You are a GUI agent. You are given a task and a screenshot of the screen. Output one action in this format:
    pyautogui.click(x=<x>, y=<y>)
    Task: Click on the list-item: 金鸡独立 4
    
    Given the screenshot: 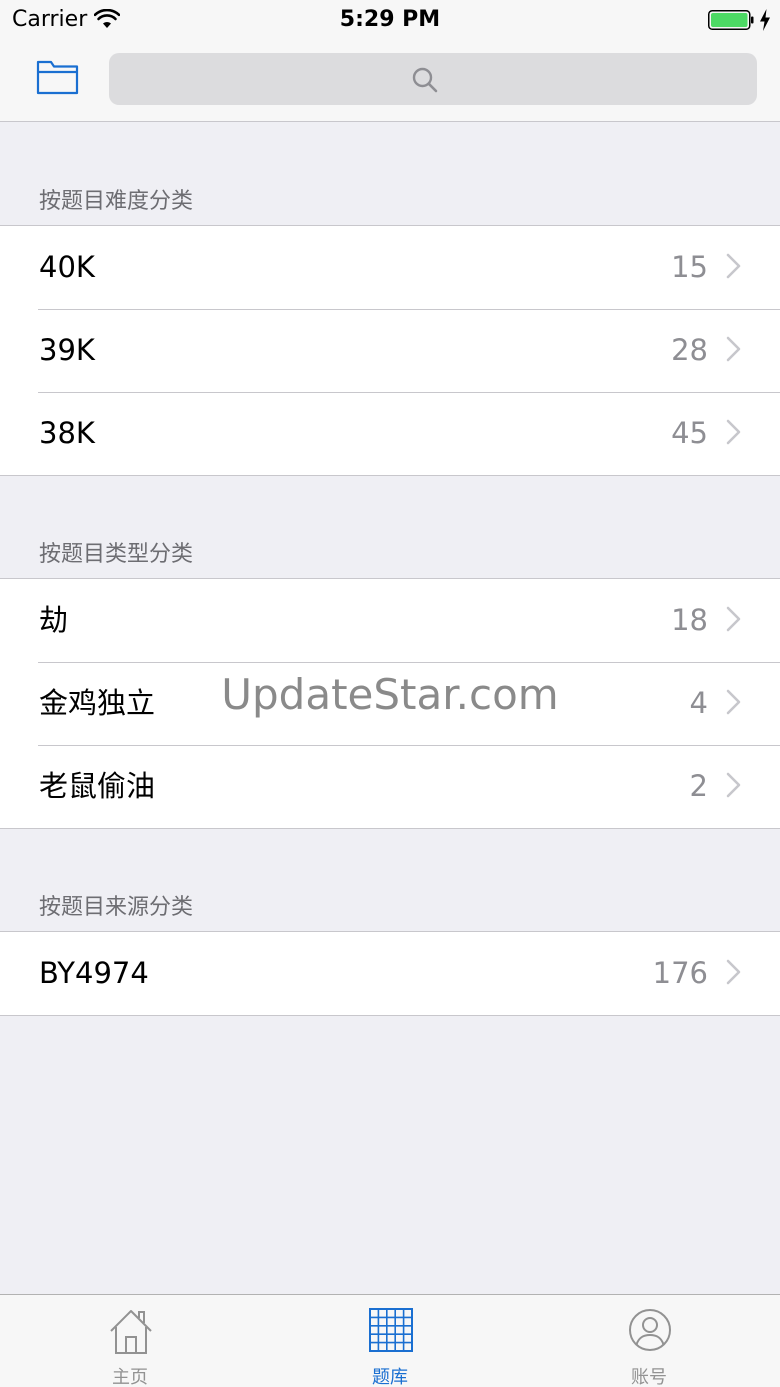 What is the action you would take?
    pyautogui.click(x=390, y=703)
    